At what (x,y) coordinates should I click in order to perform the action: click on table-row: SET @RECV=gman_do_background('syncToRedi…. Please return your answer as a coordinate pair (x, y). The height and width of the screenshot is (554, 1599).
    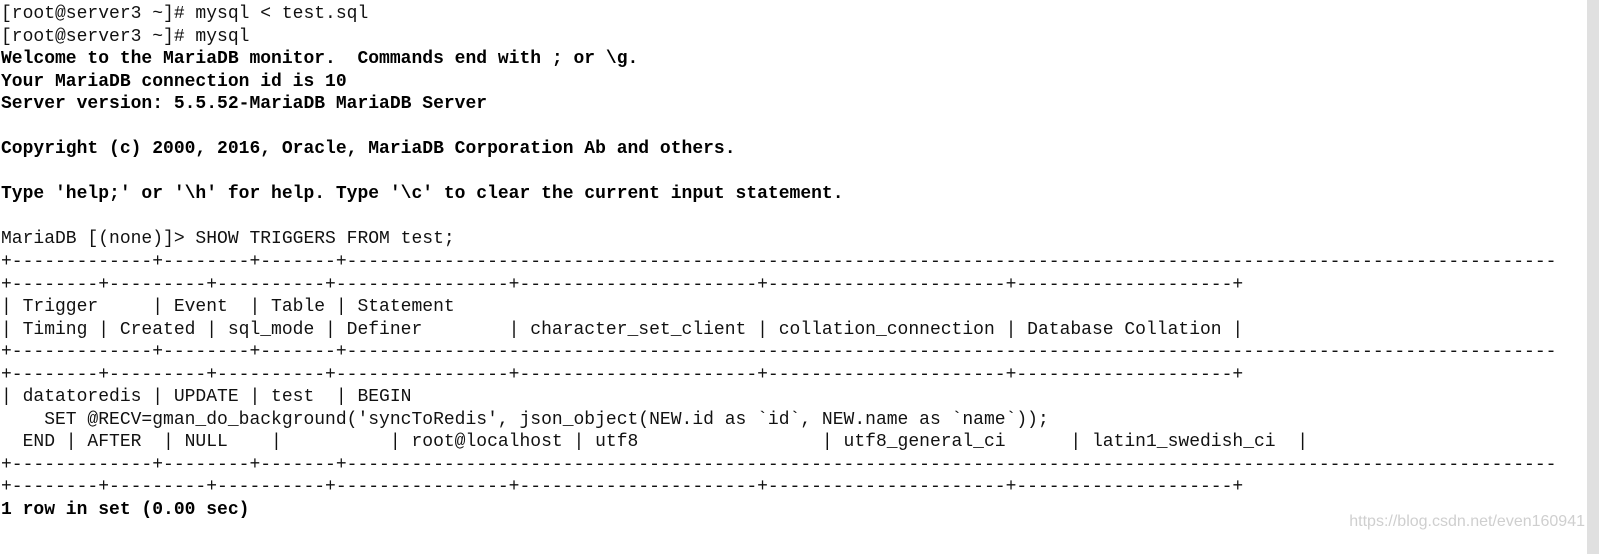
    Looking at the image, I should click on (525, 419).